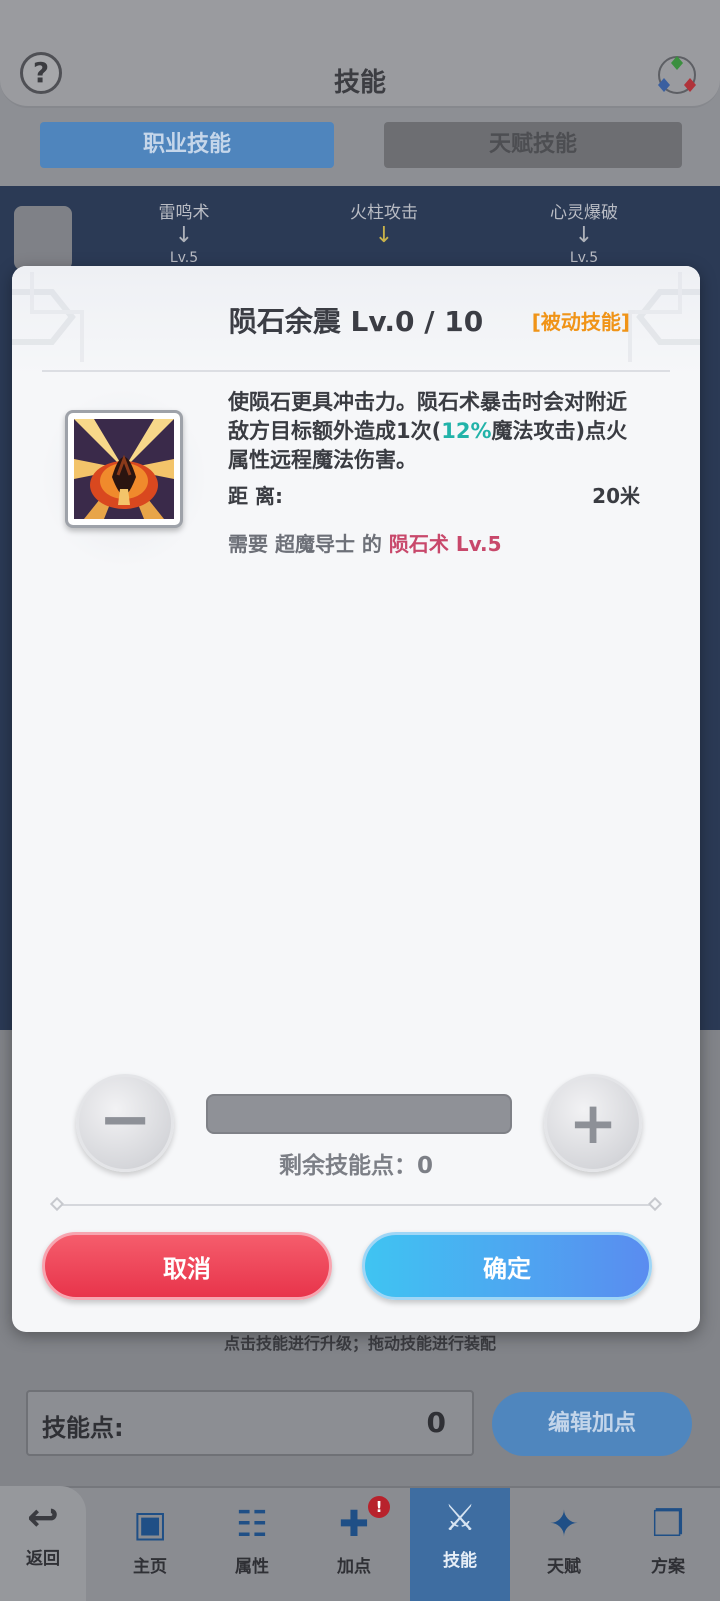 The image size is (720, 1601). Describe the element at coordinates (43, 1559) in the screenshot. I see `nav-back-label: 返回` at that location.